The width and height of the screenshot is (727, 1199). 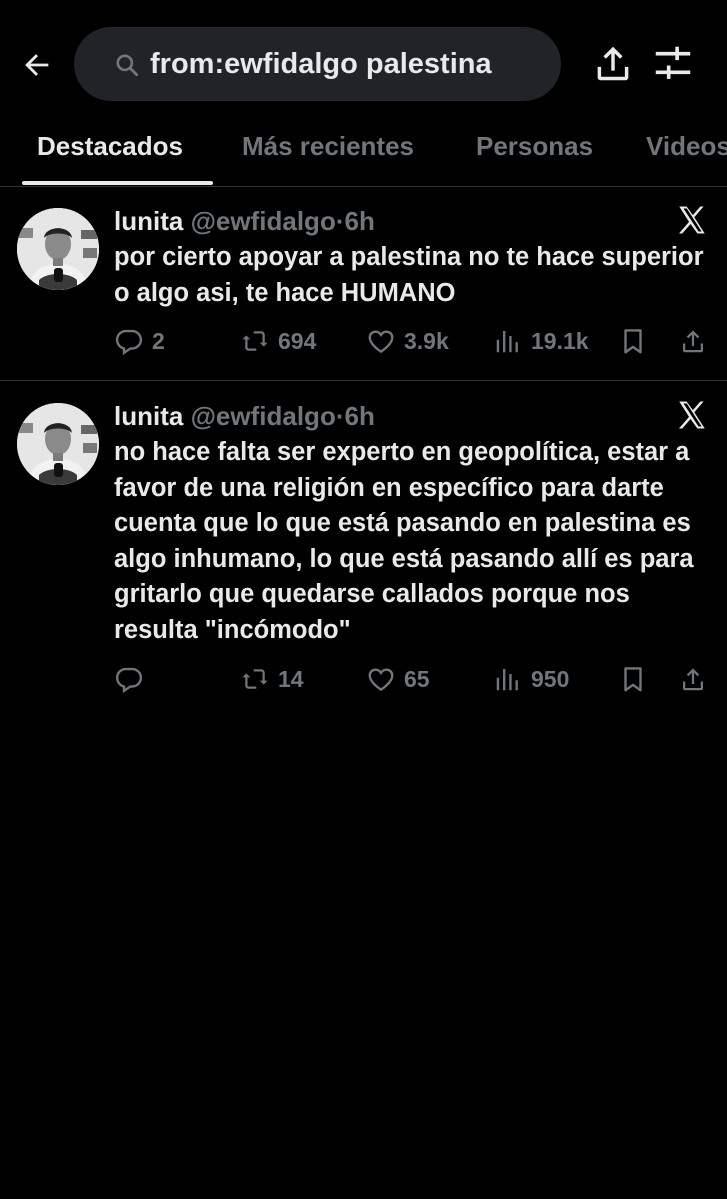 I want to click on view-count: 19.1k, so click(x=560, y=340).